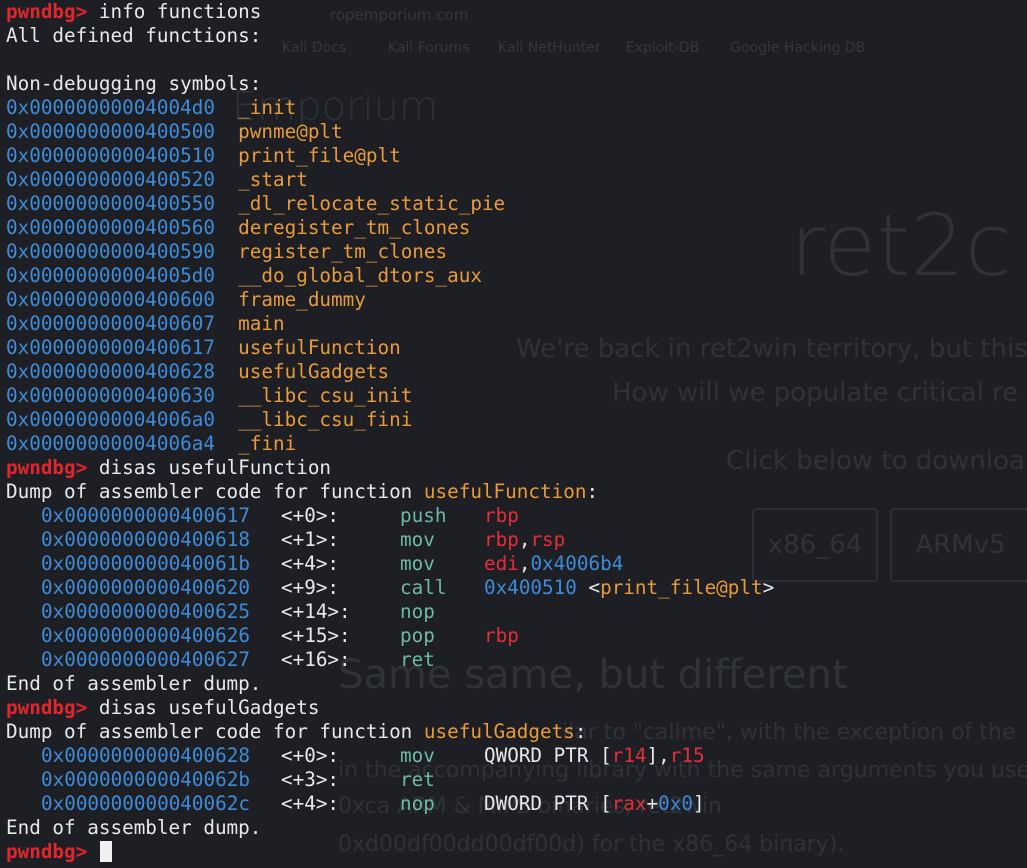 Image resolution: width=1027 pixels, height=868 pixels. What do you see at coordinates (417, 779) in the screenshot?
I see `instruction-mnemonic: ret` at bounding box center [417, 779].